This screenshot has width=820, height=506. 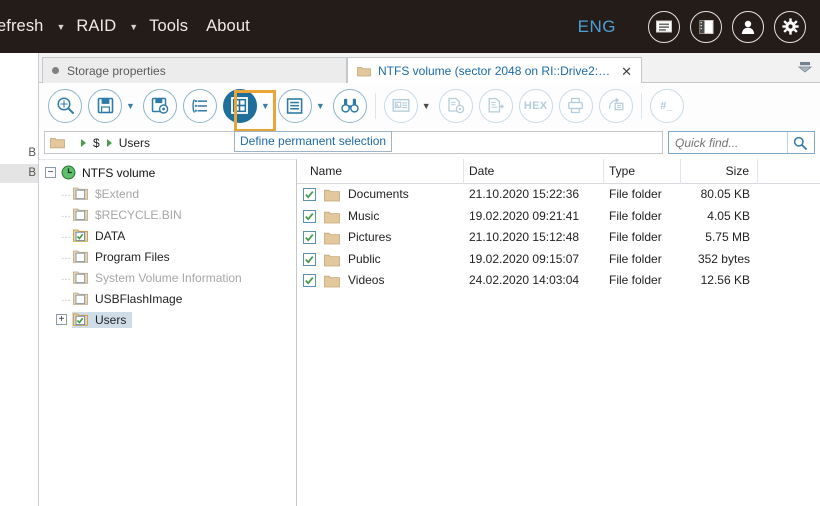 What do you see at coordinates (524, 215) in the screenshot?
I see `file-date: 19.02.2020 09:21:41` at bounding box center [524, 215].